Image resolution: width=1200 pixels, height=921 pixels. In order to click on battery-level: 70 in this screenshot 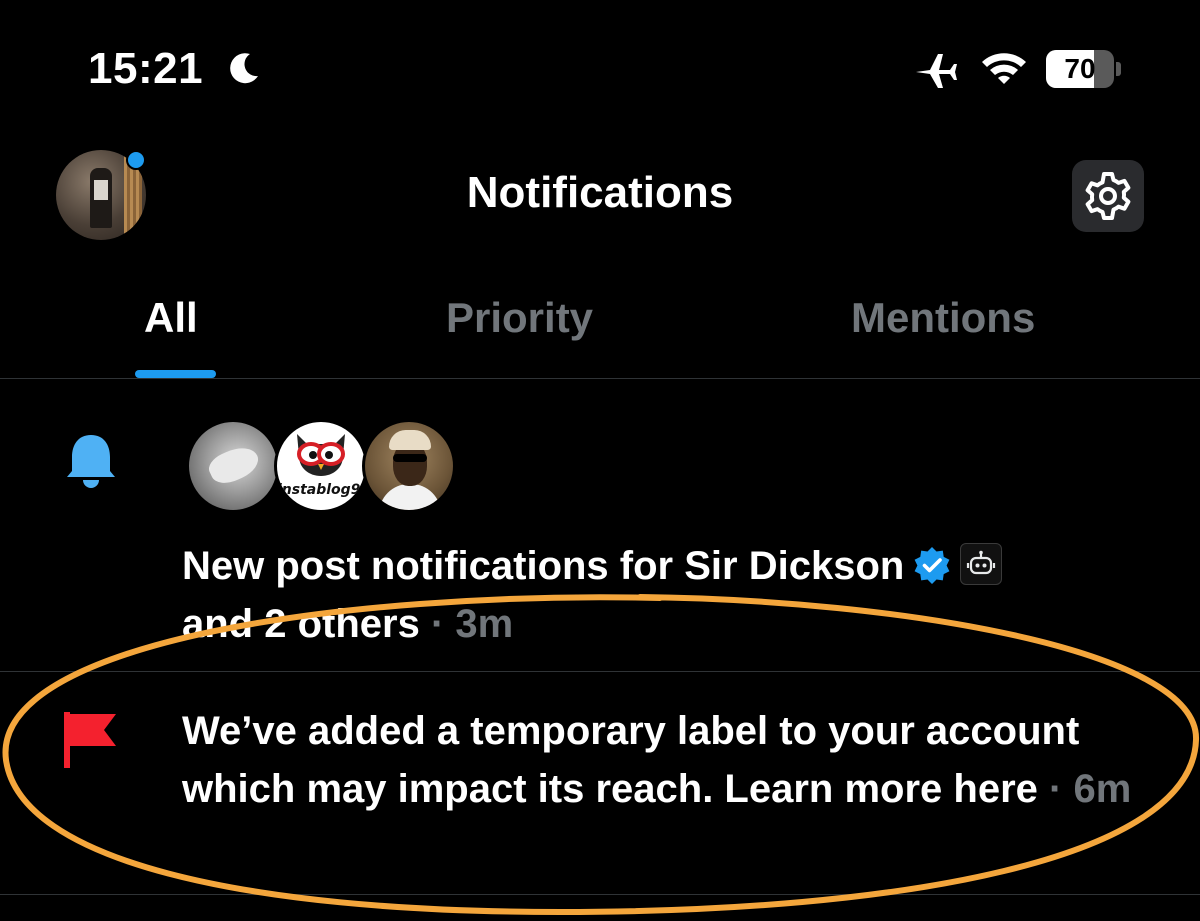, I will do `click(1080, 68)`.